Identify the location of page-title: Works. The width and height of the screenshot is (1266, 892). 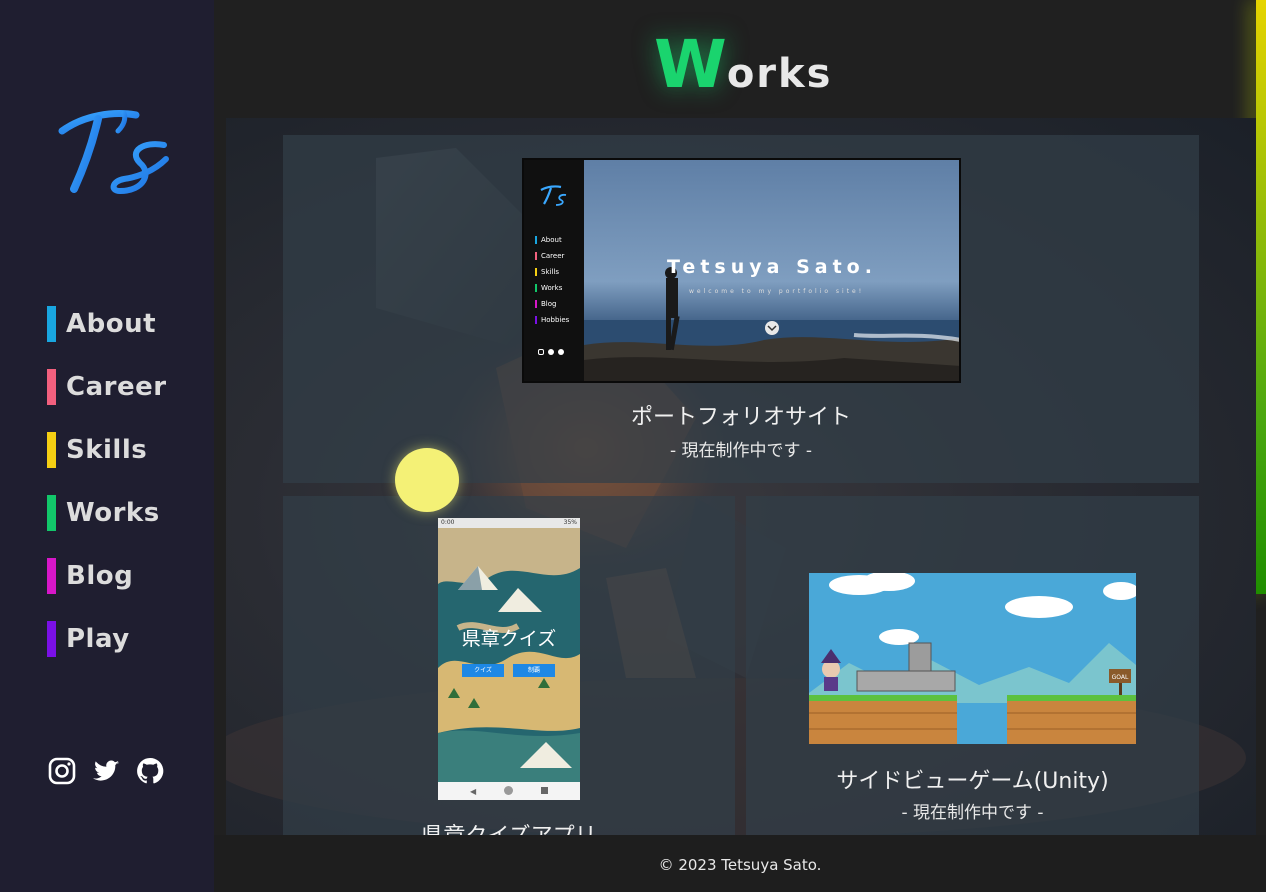
(743, 64).